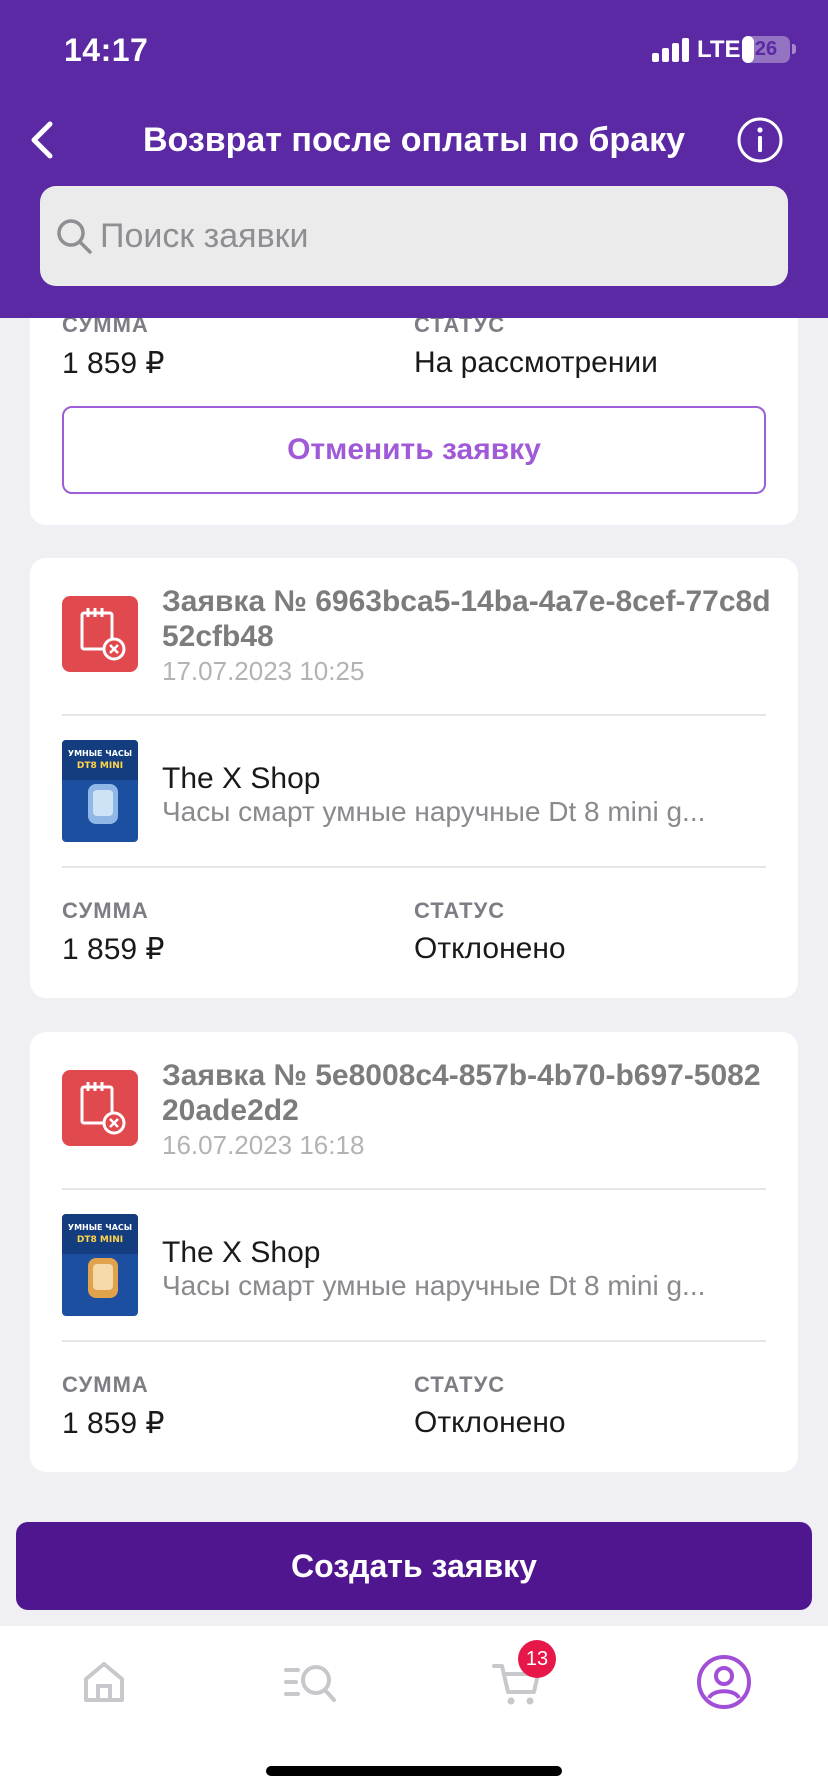 The image size is (828, 1792). What do you see at coordinates (263, 1145) in the screenshot?
I see `request-date: 16.07.2023 16:18` at bounding box center [263, 1145].